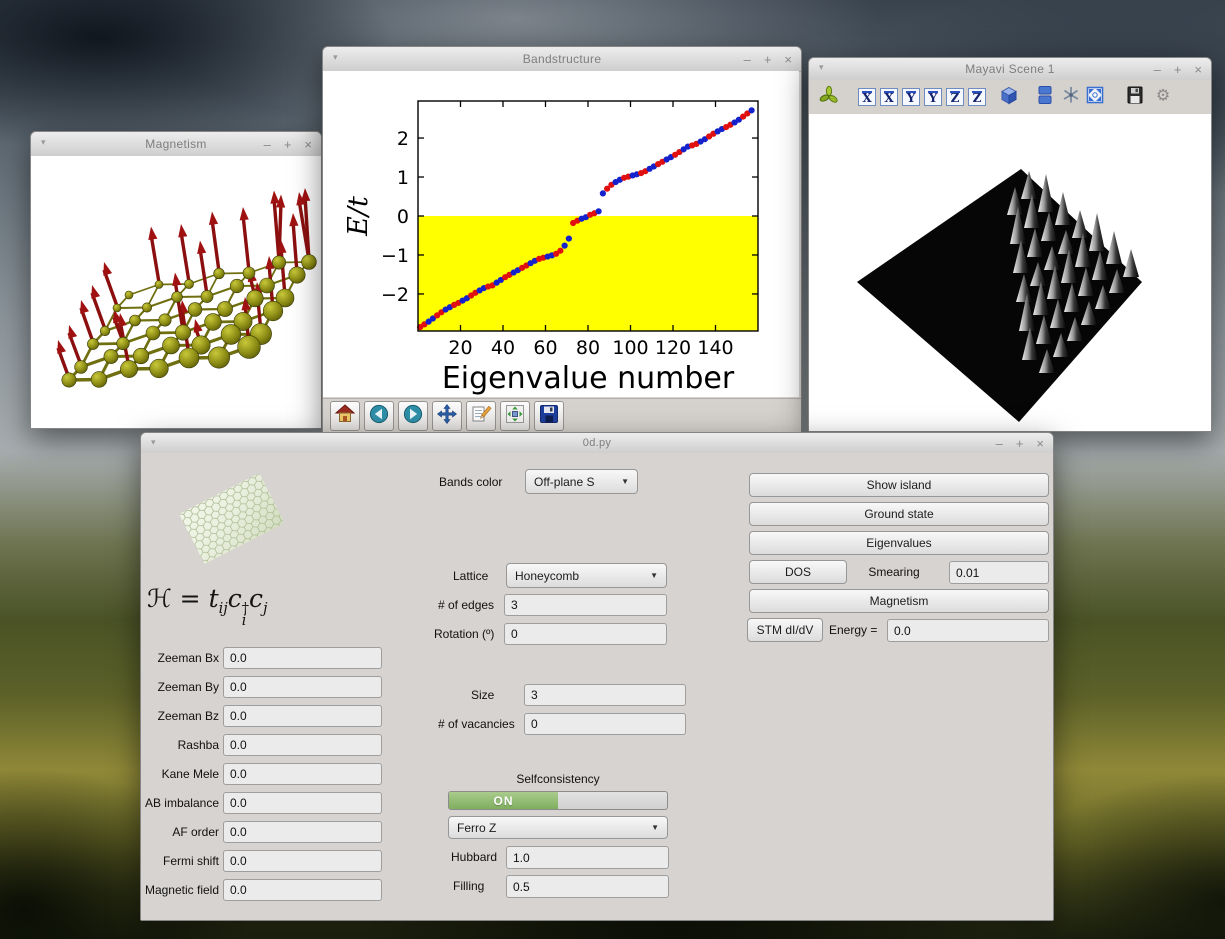  Describe the element at coordinates (587, 886) in the screenshot. I see `filling-input` at that location.